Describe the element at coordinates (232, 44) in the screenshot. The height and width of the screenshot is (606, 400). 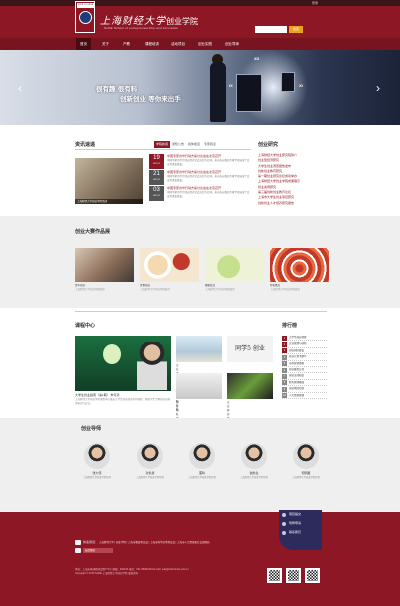
I see `nav-item-mentors: 创业导师` at that location.